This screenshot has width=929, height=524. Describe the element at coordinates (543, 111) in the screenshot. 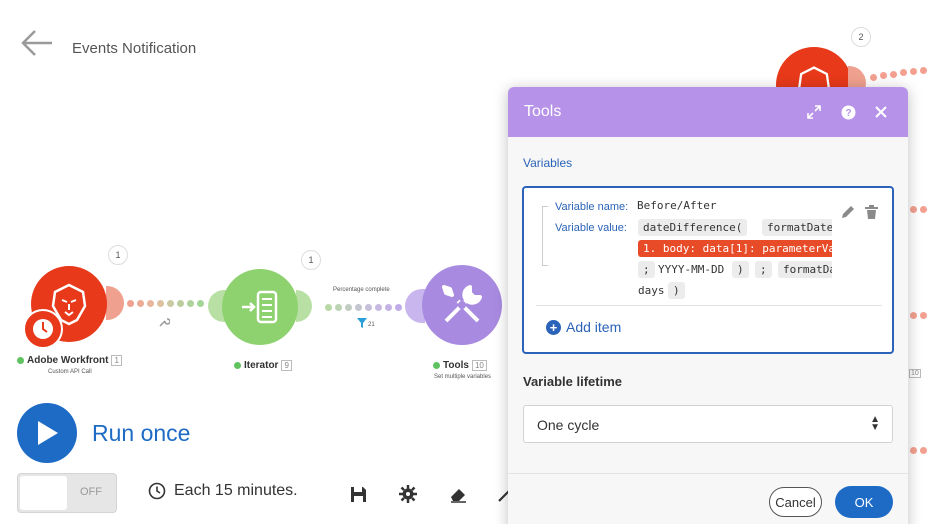

I see `panel-title: Tools` at that location.